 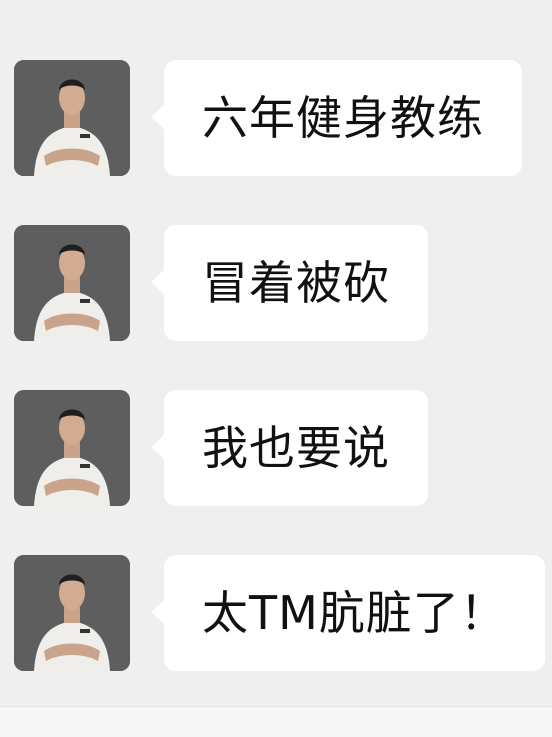 What do you see at coordinates (343, 118) in the screenshot?
I see `message-text: 六年健身教练` at bounding box center [343, 118].